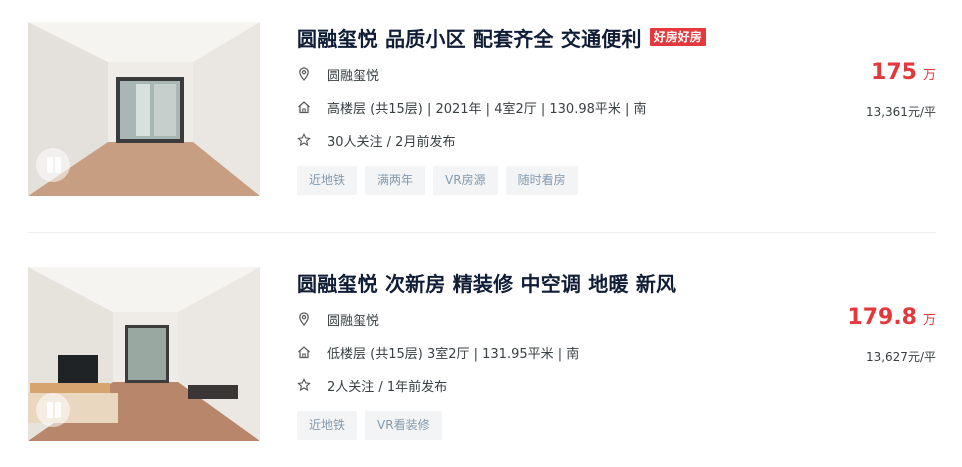 Image resolution: width=962 pixels, height=467 pixels. I want to click on total-price: 175 万, so click(903, 72).